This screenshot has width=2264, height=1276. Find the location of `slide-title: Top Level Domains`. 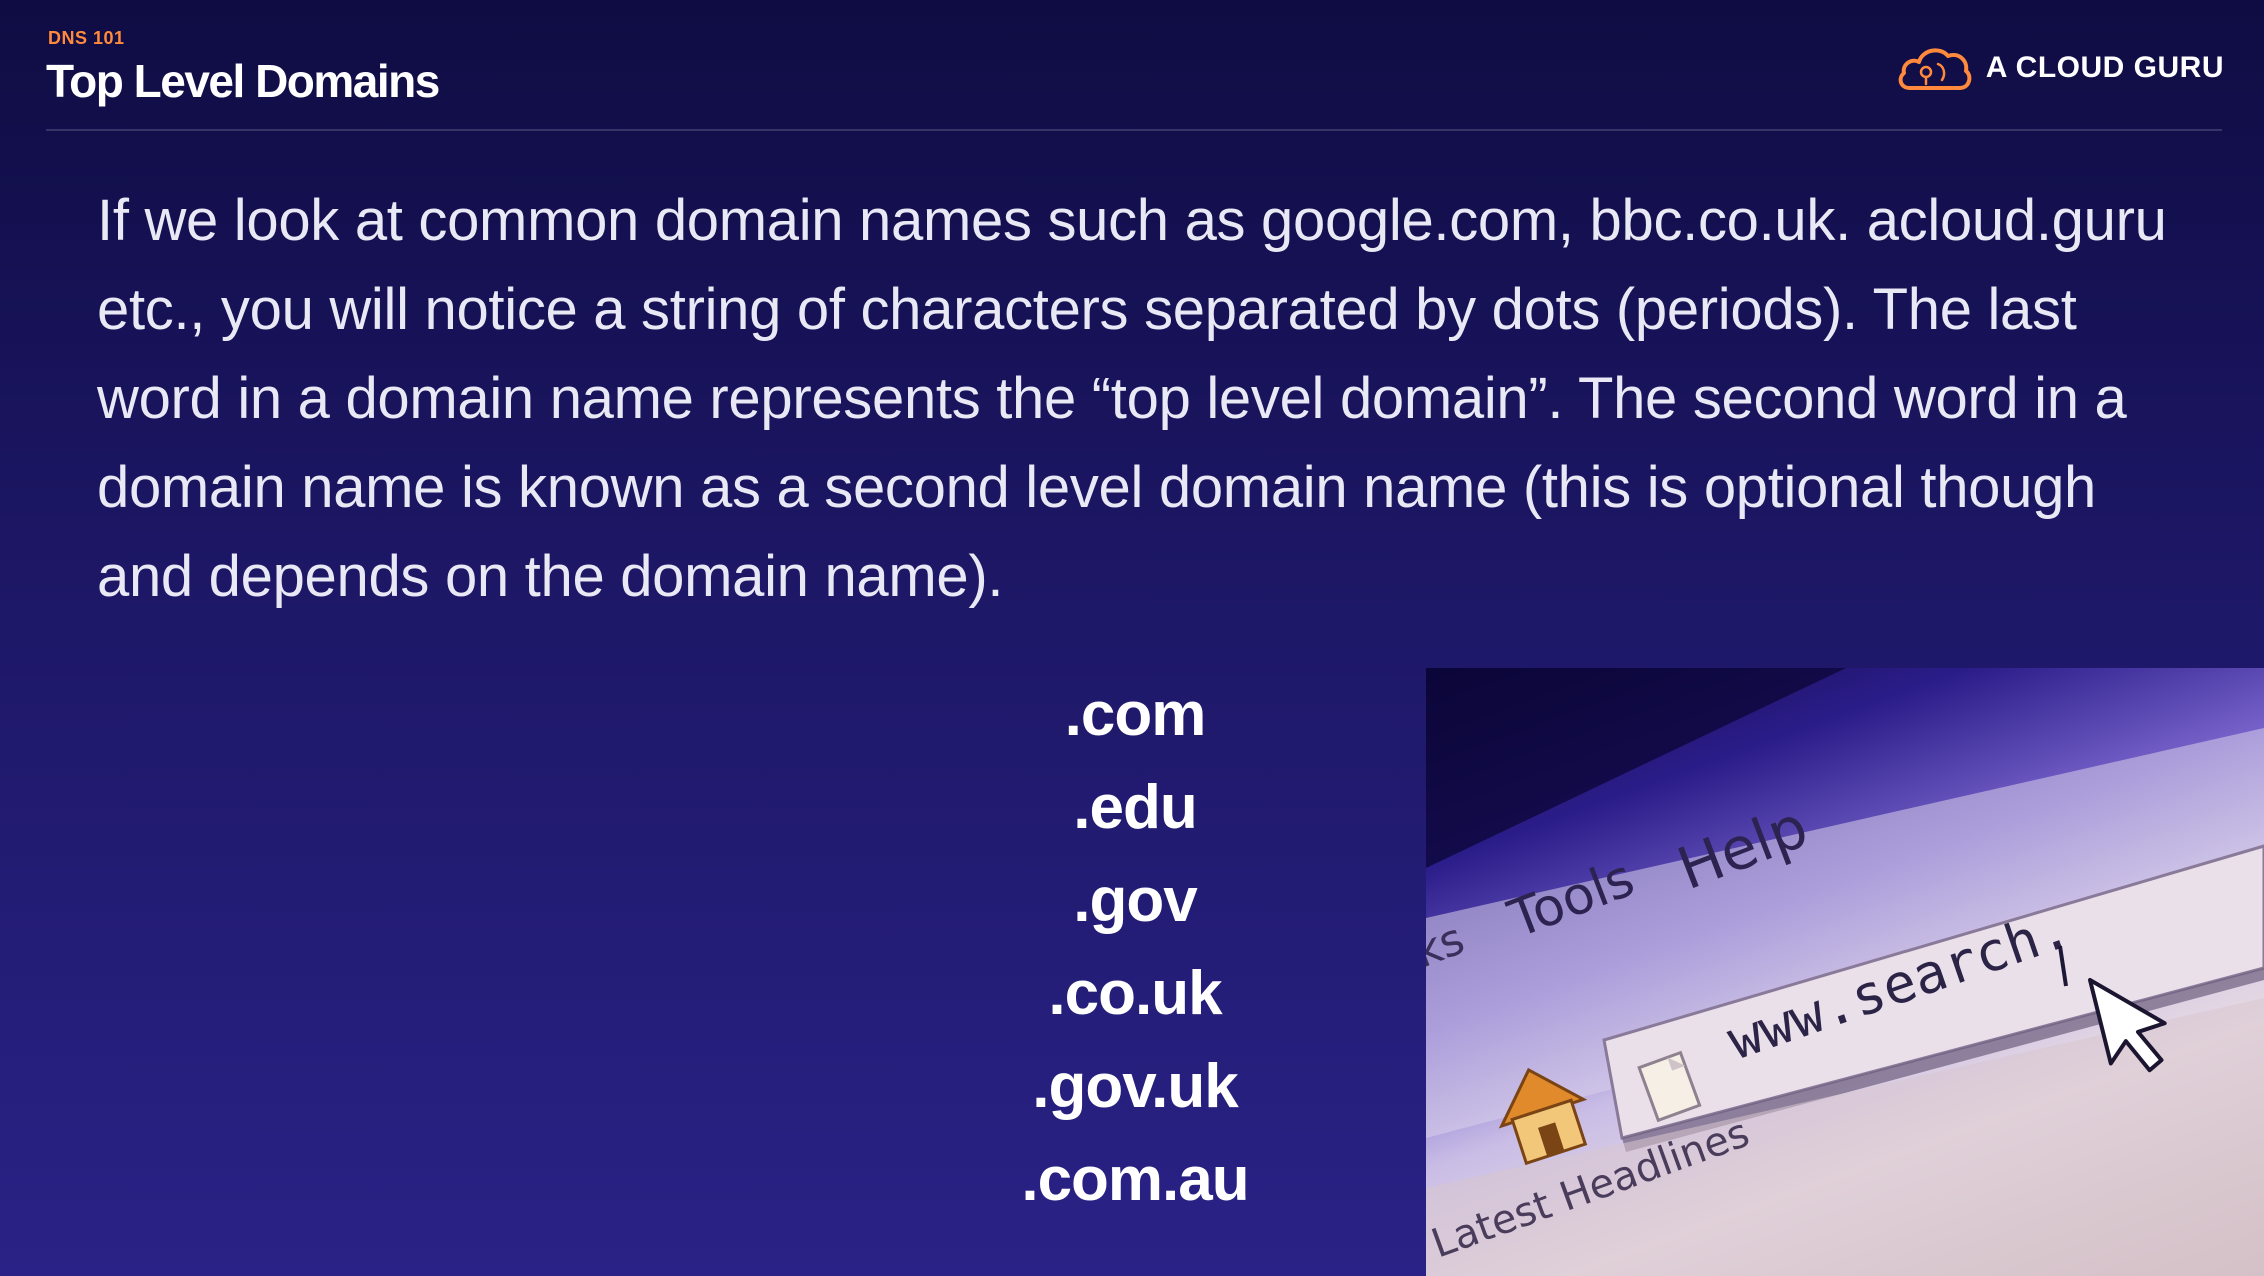

slide-title: Top Level Domains is located at coordinates (243, 81).